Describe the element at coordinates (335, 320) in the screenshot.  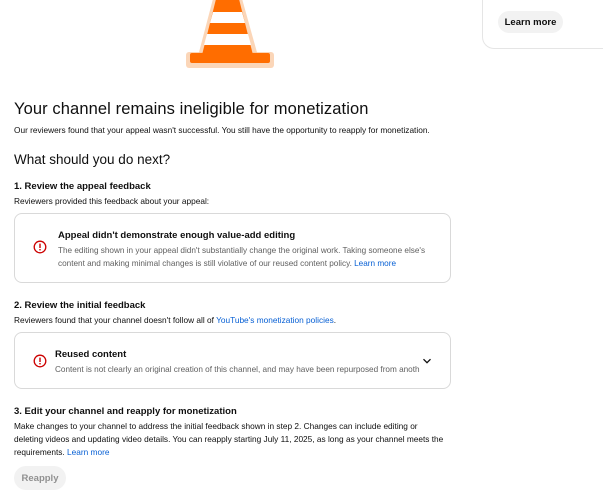
I see `step2-description-suffix: .` at that location.